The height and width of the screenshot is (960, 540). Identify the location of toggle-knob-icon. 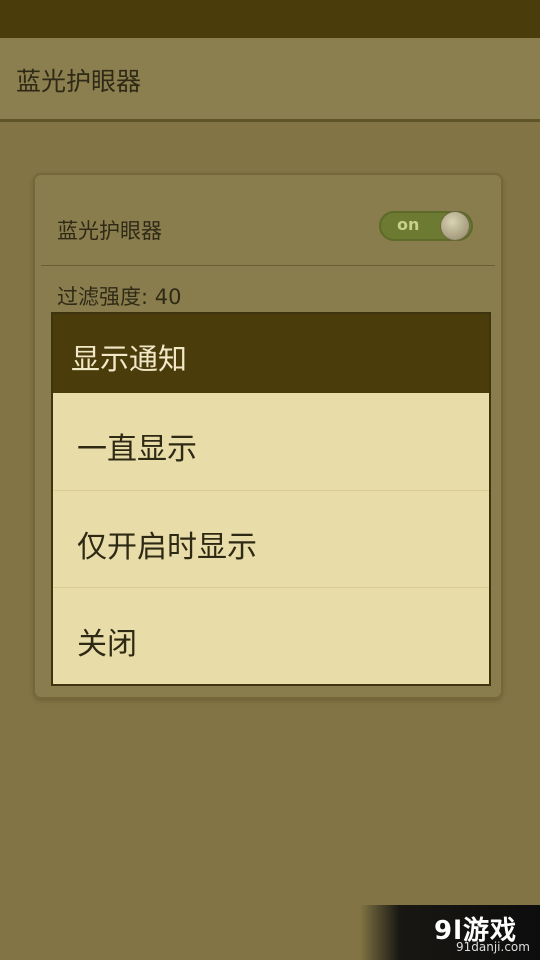
(455, 226).